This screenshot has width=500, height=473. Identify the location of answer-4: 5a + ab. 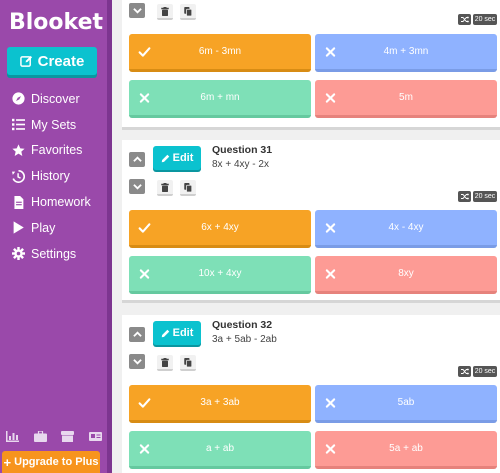
(406, 450).